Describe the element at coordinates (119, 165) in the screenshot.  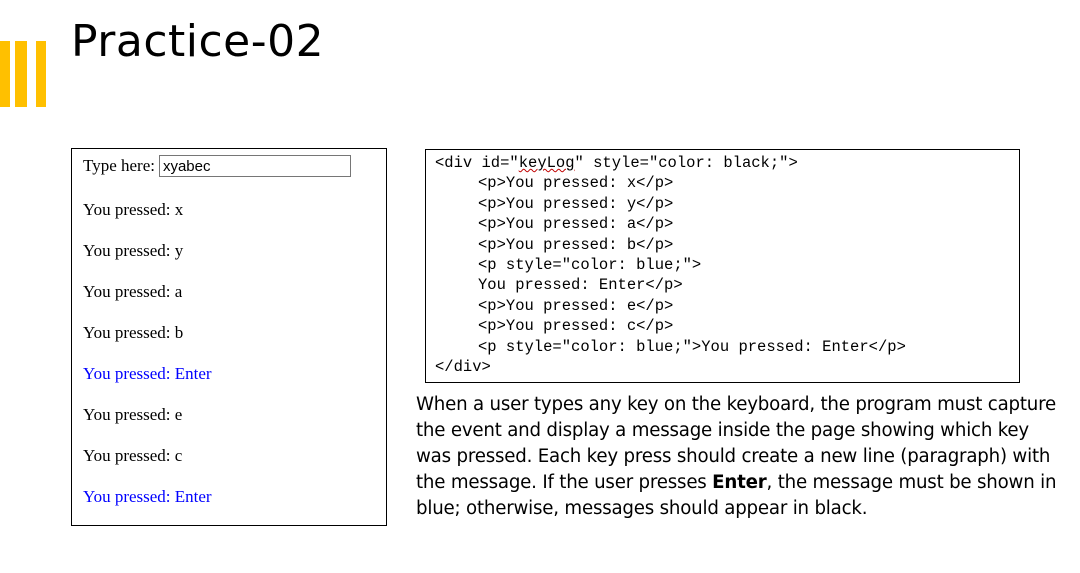
I see `type-label: Type here:` at that location.